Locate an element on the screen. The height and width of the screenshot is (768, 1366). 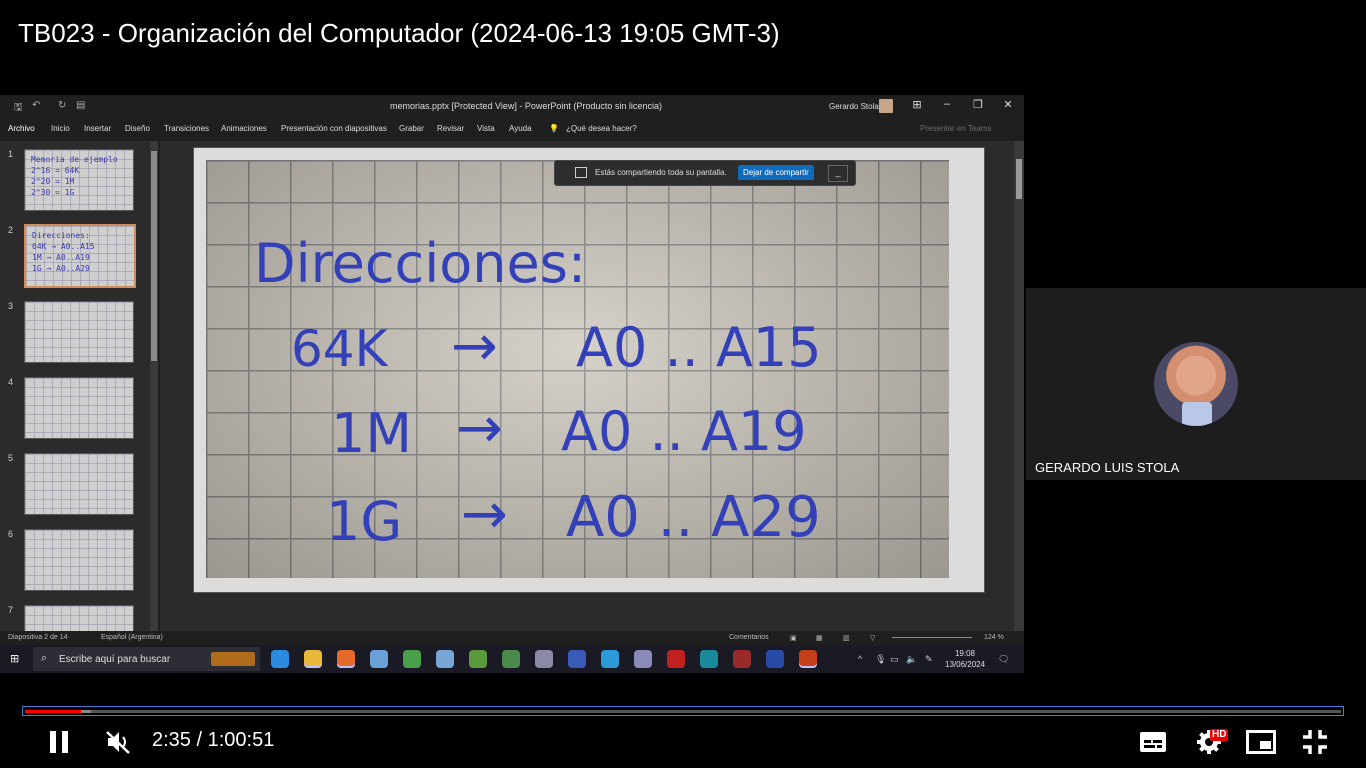
thumbnails-scrollbar is located at coordinates (154, 386).